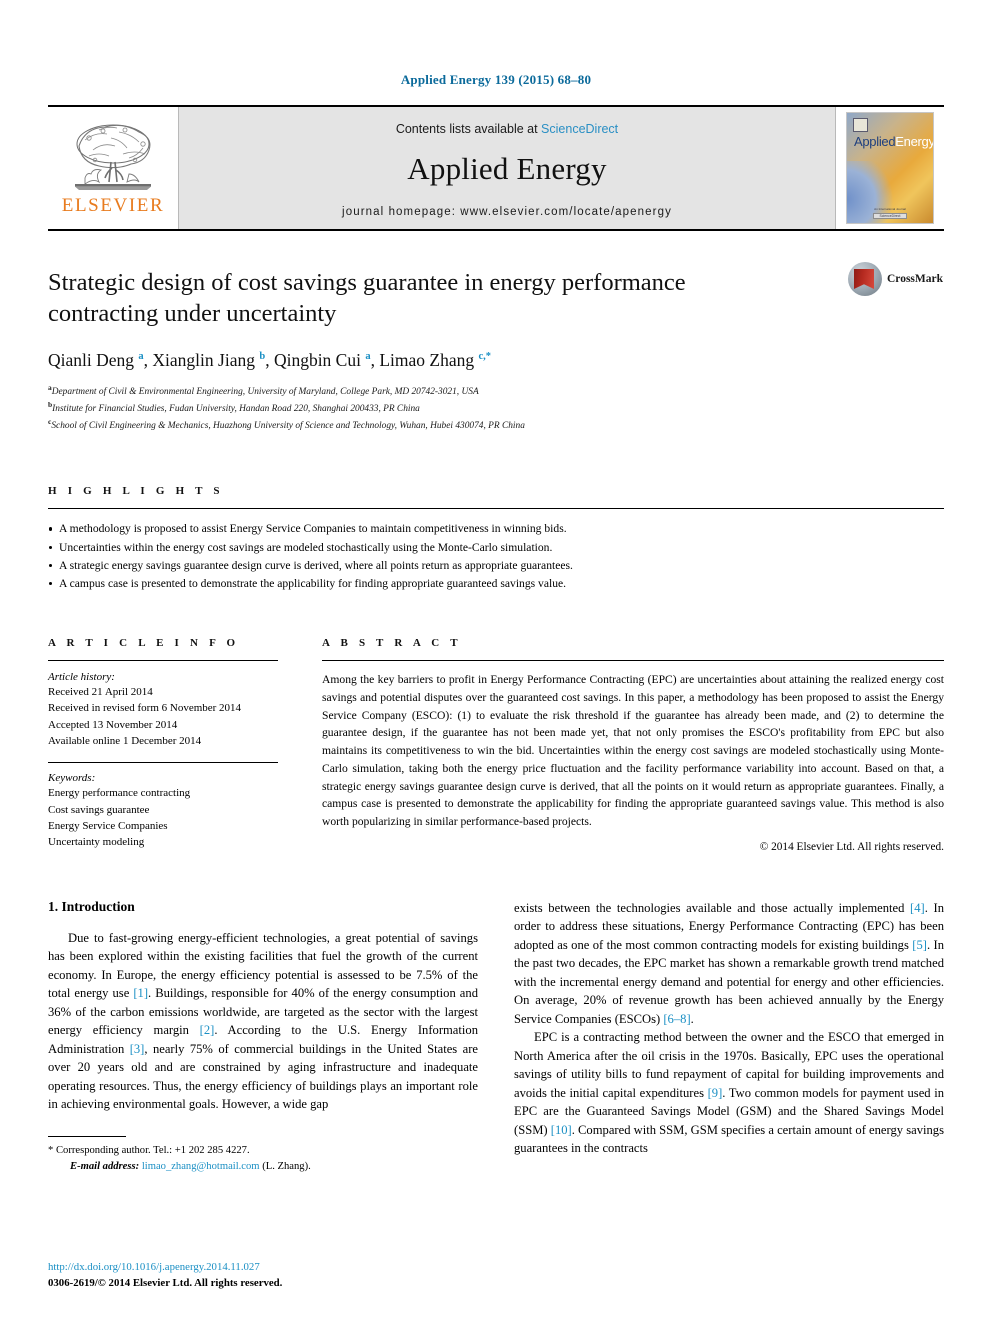 The image size is (992, 1323). Describe the element at coordinates (113, 724) in the screenshot. I see `article-history-accepted: Accepted 13 November 2014` at that location.